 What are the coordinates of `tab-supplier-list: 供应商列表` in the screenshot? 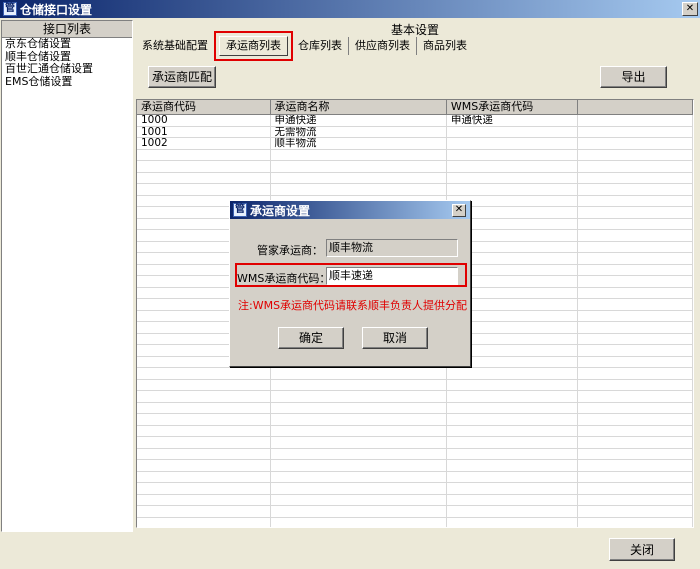 It's located at (383, 46).